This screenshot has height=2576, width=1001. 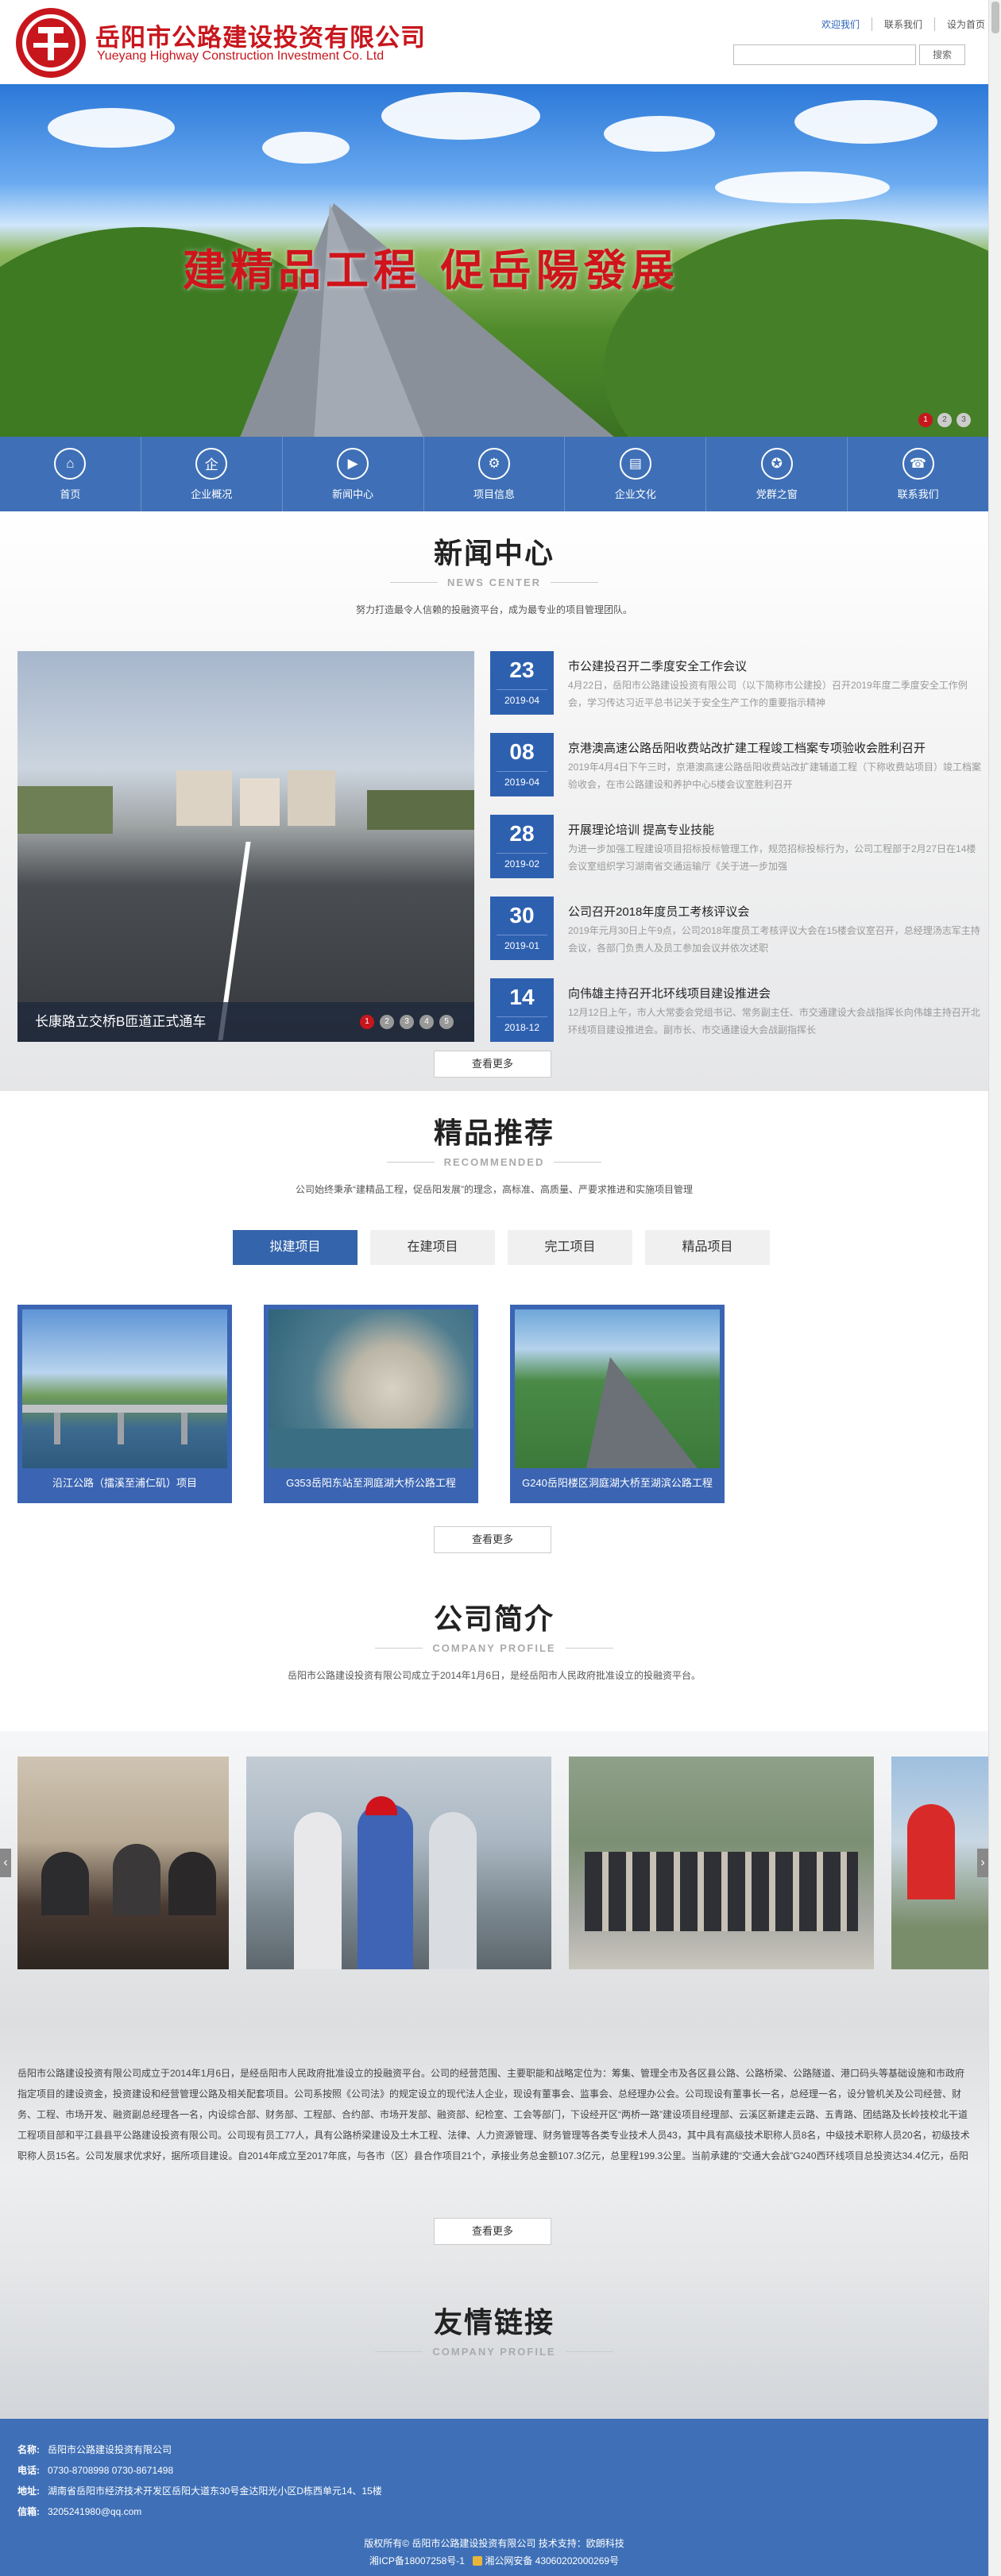 What do you see at coordinates (570, 1247) in the screenshot?
I see `tab-completed: 完工项目` at bounding box center [570, 1247].